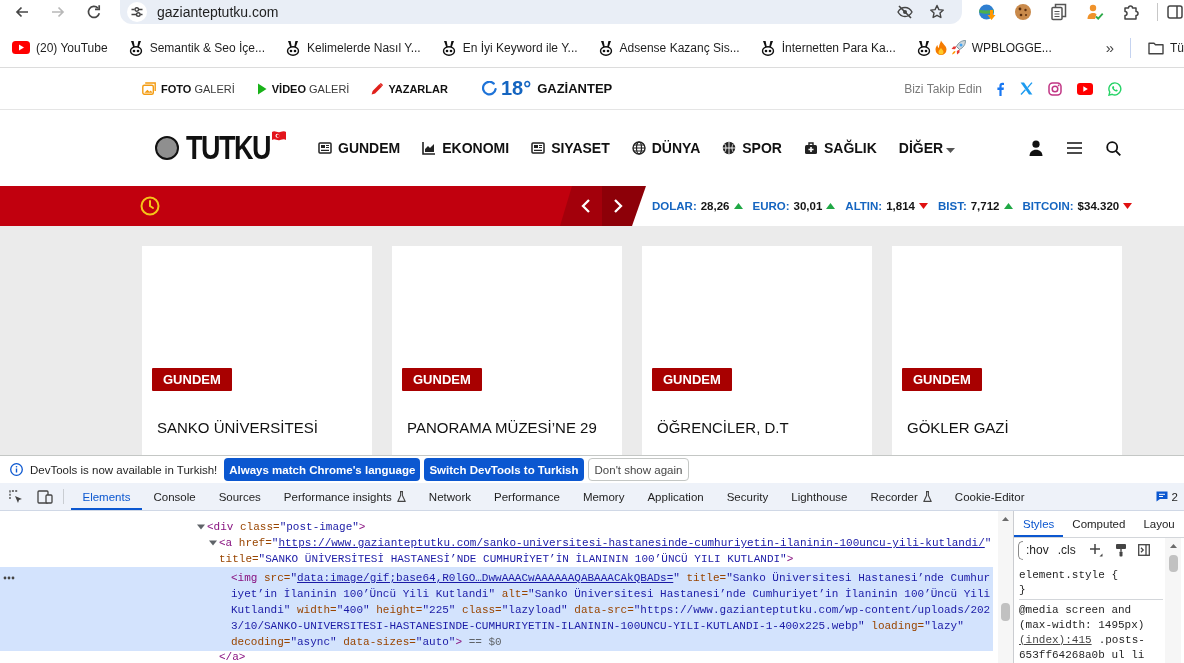  What do you see at coordinates (167, 148) in the screenshot?
I see `portrait-placeholder` at bounding box center [167, 148].